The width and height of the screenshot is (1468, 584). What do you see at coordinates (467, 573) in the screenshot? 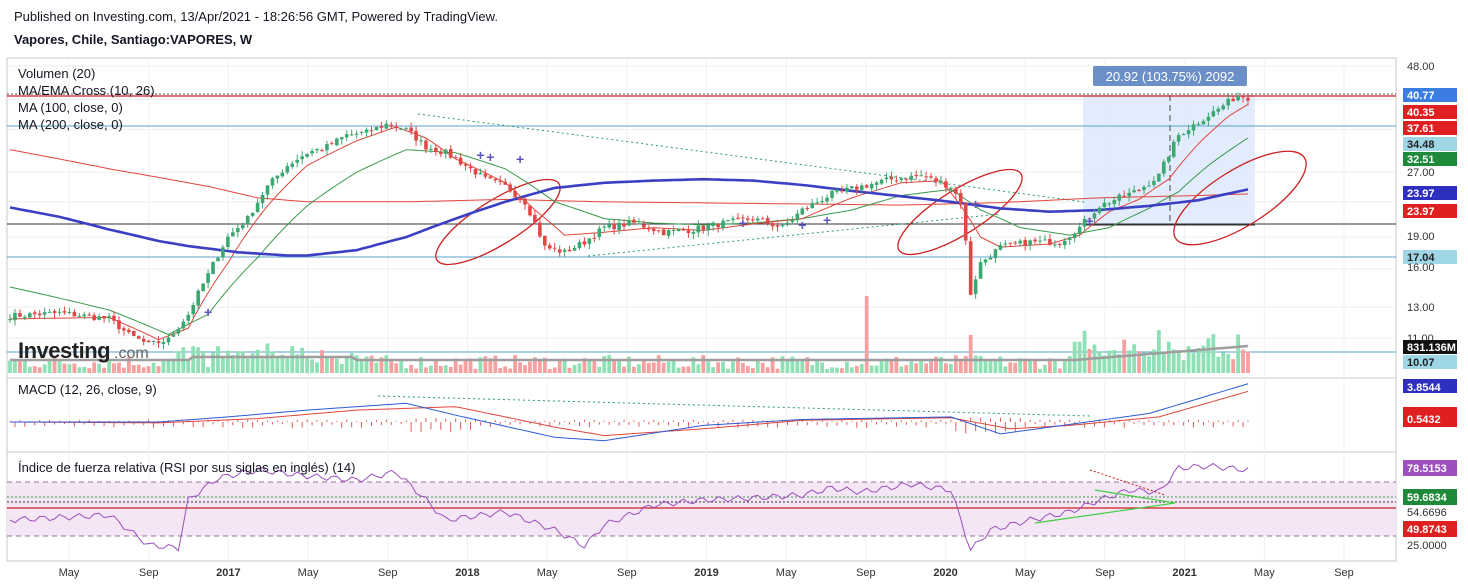
I see `x-tick-label: 2018` at bounding box center [467, 573].